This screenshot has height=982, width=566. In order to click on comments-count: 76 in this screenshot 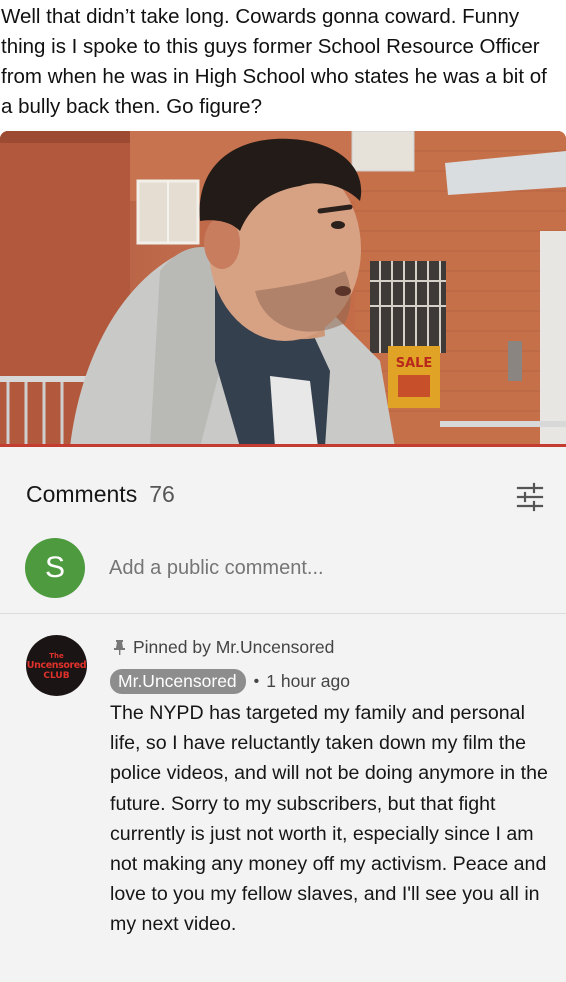, I will do `click(162, 494)`.